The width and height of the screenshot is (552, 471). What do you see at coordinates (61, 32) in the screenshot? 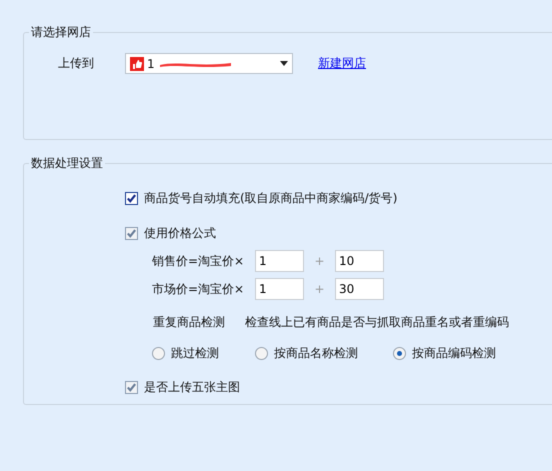
I see `group-title: 请选择网店` at bounding box center [61, 32].